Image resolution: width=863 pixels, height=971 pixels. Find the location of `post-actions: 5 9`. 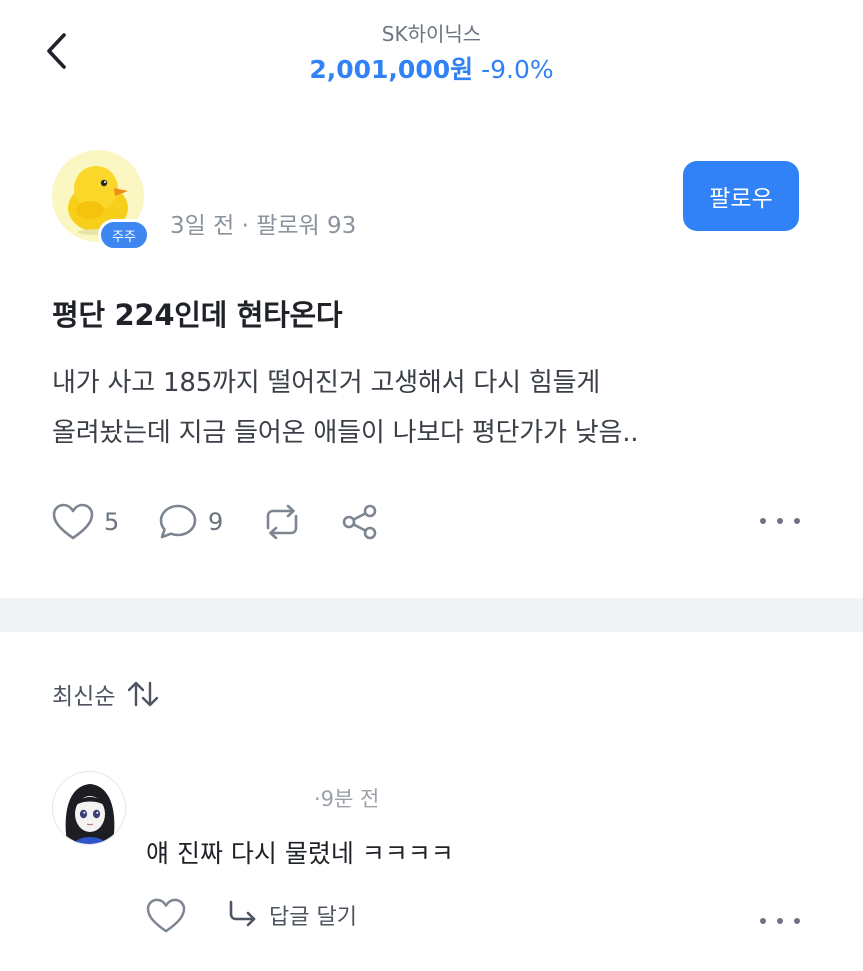

post-actions: 5 9 is located at coordinates (432, 522).